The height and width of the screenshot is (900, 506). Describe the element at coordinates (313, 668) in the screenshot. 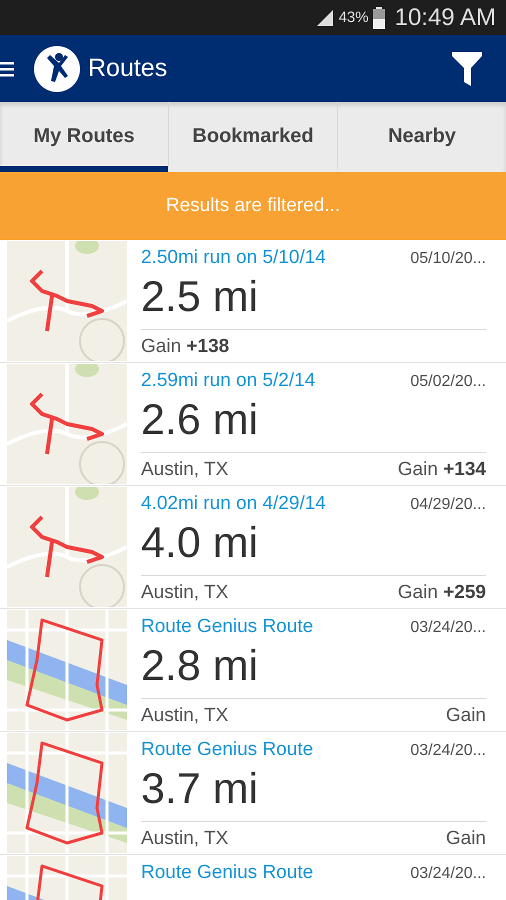

I see `route-distance: 2.8 mi` at that location.